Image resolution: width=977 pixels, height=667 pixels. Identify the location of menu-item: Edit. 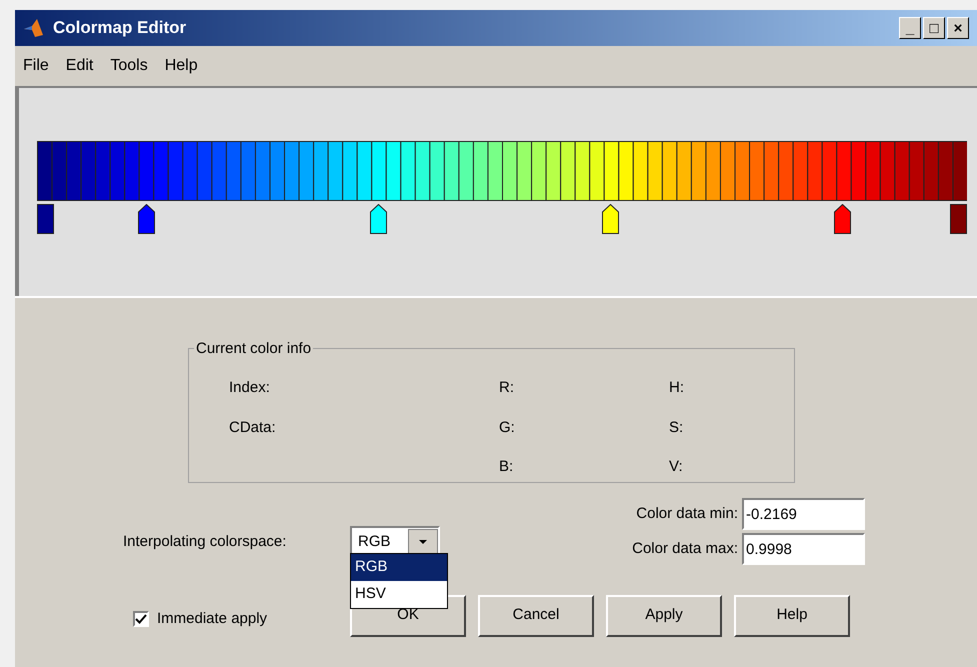
(80, 66).